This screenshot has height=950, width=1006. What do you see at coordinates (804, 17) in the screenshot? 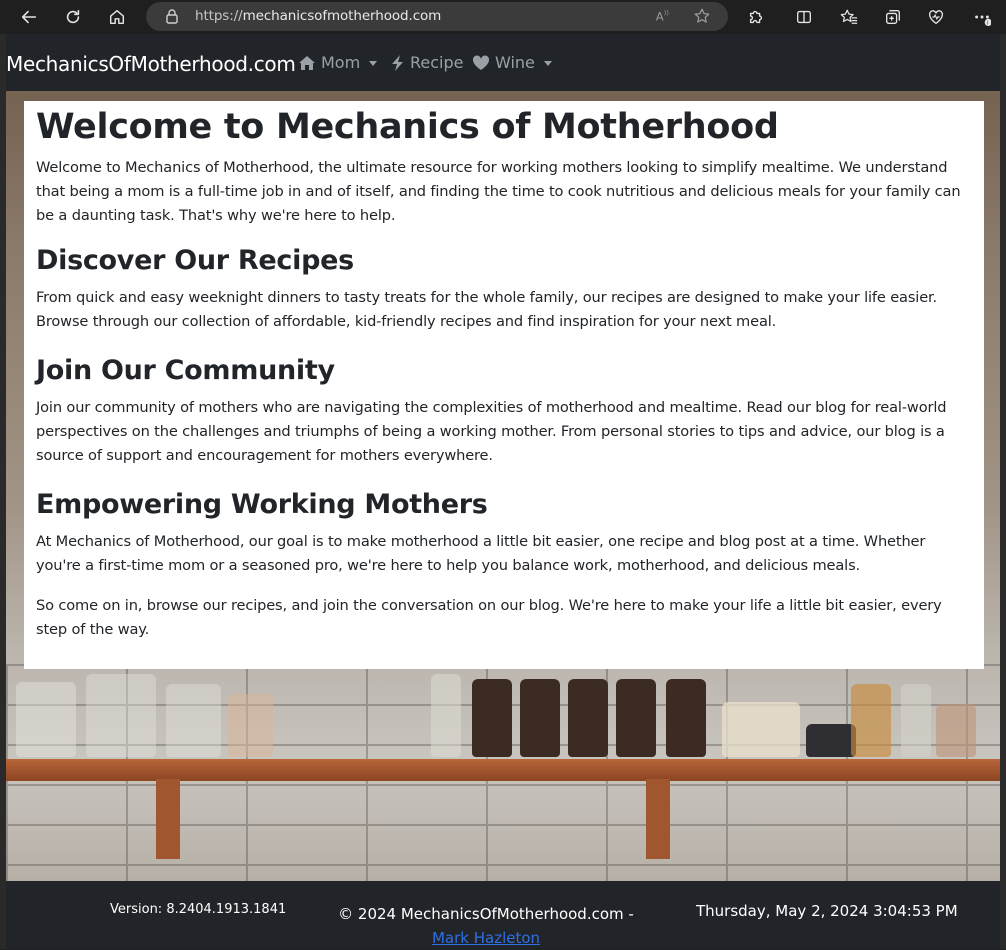
I see `split-screen-icon` at bounding box center [804, 17].